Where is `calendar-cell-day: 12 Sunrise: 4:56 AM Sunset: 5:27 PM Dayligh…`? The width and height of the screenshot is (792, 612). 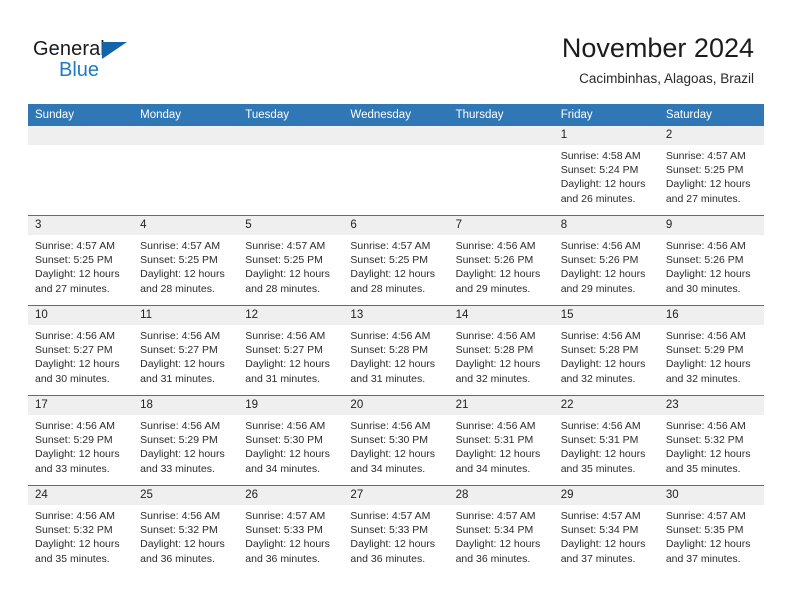
calendar-cell-day: 12 Sunrise: 4:56 AM Sunset: 5:27 PM Dayligh… is located at coordinates (291, 350).